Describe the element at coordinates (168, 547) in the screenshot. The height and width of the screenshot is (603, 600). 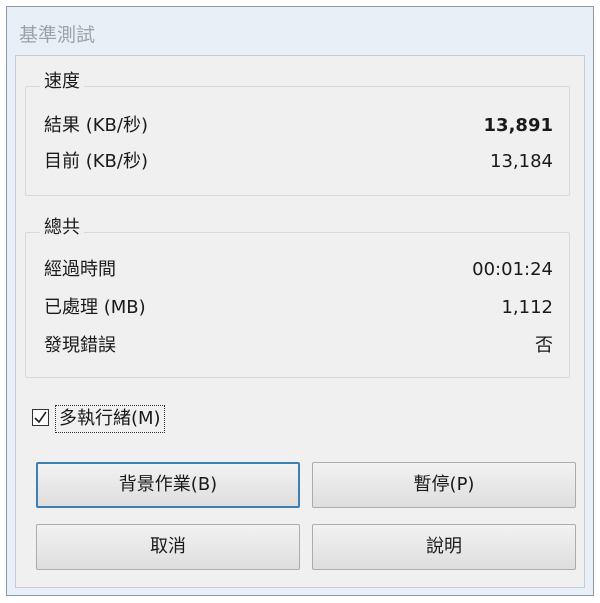
I see `cancel-button: 取消` at that location.